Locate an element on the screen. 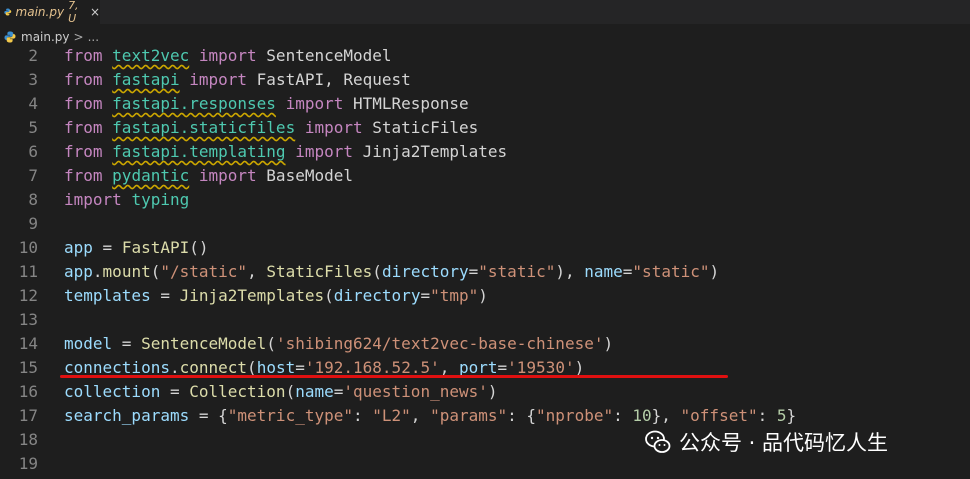 The height and width of the screenshot is (479, 970). code-token: search_params is located at coordinates (127, 415).